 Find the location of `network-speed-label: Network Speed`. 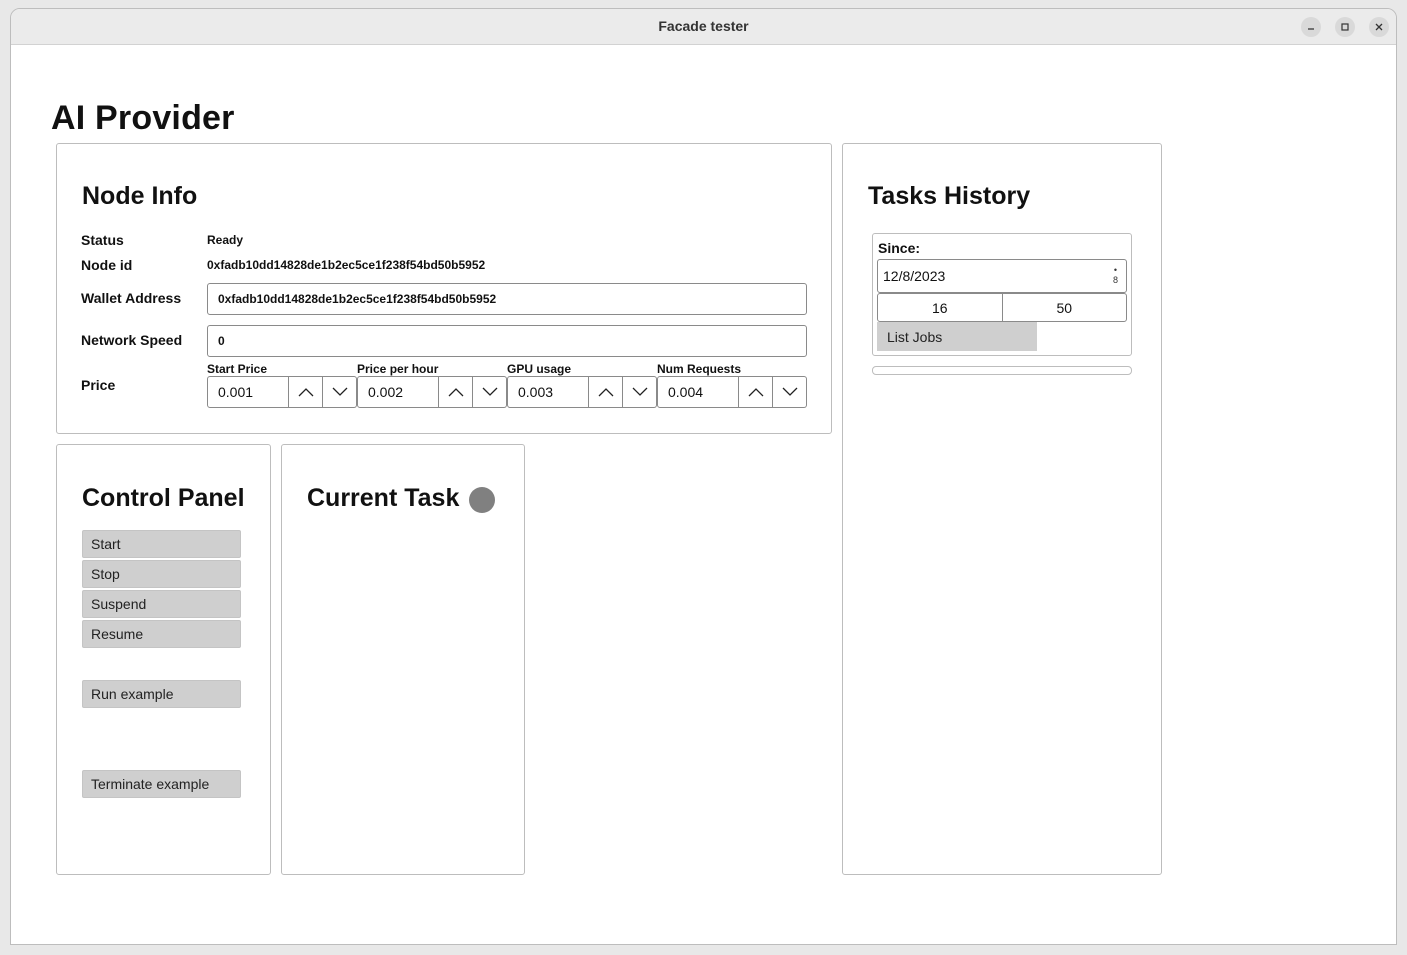

network-speed-label: Network Speed is located at coordinates (132, 340).